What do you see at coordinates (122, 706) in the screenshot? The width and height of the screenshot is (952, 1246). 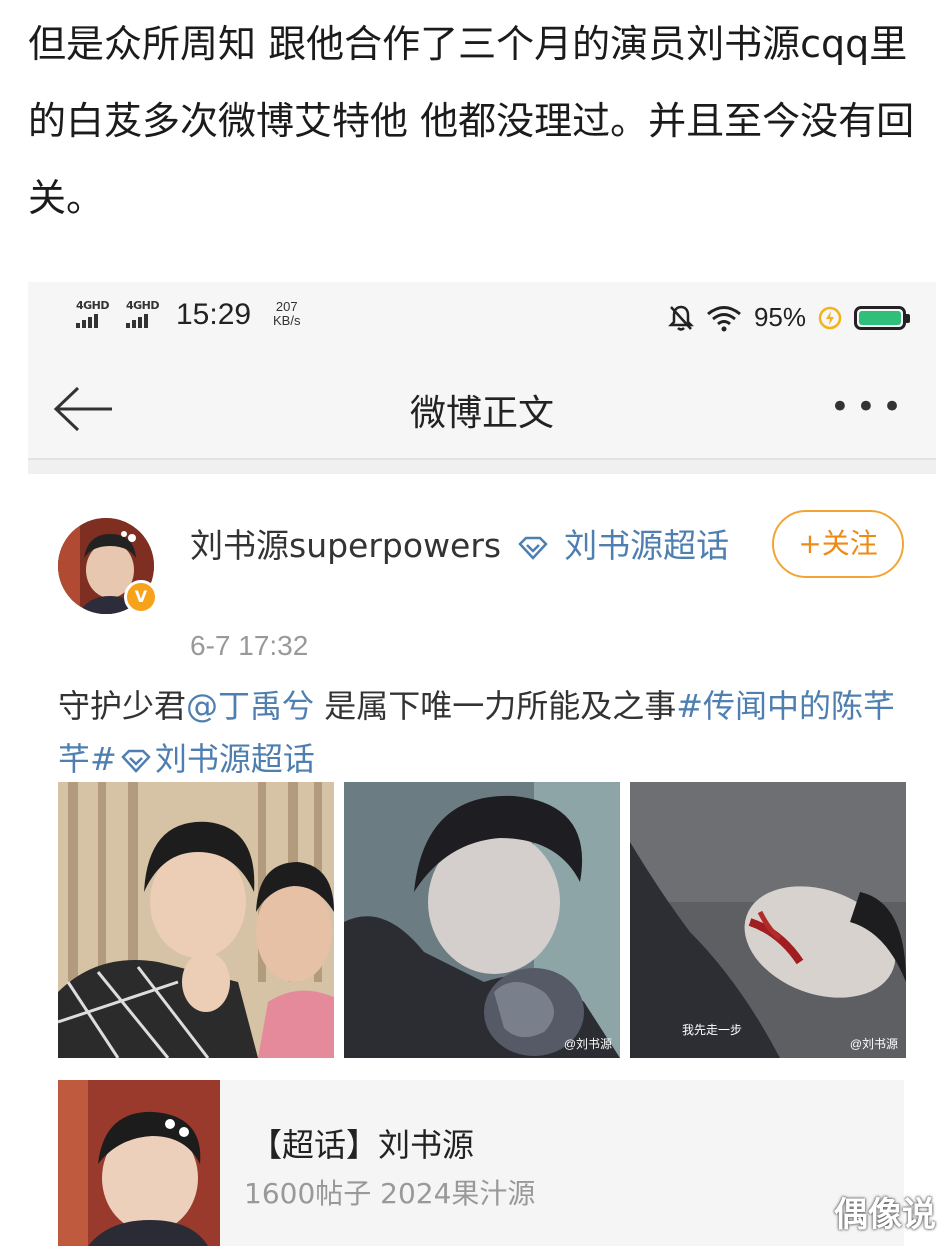 I see `post-text-1: 守护少君` at bounding box center [122, 706].